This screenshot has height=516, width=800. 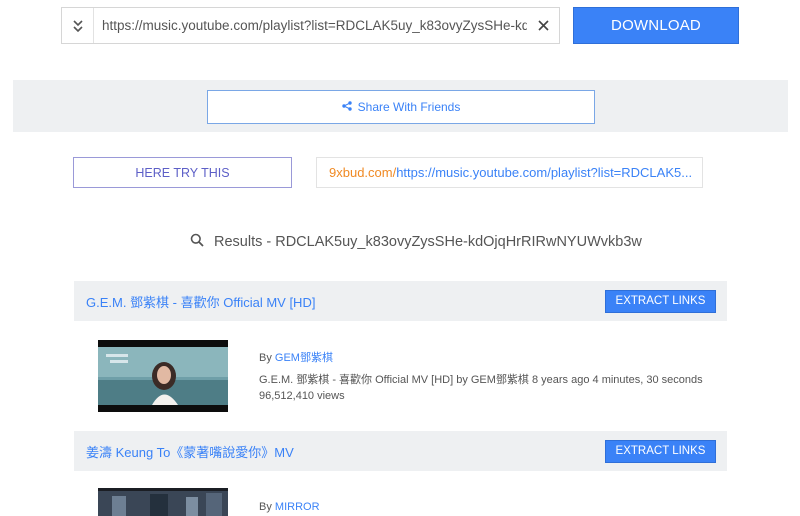 I want to click on expand-chevron-icon, so click(x=78, y=25).